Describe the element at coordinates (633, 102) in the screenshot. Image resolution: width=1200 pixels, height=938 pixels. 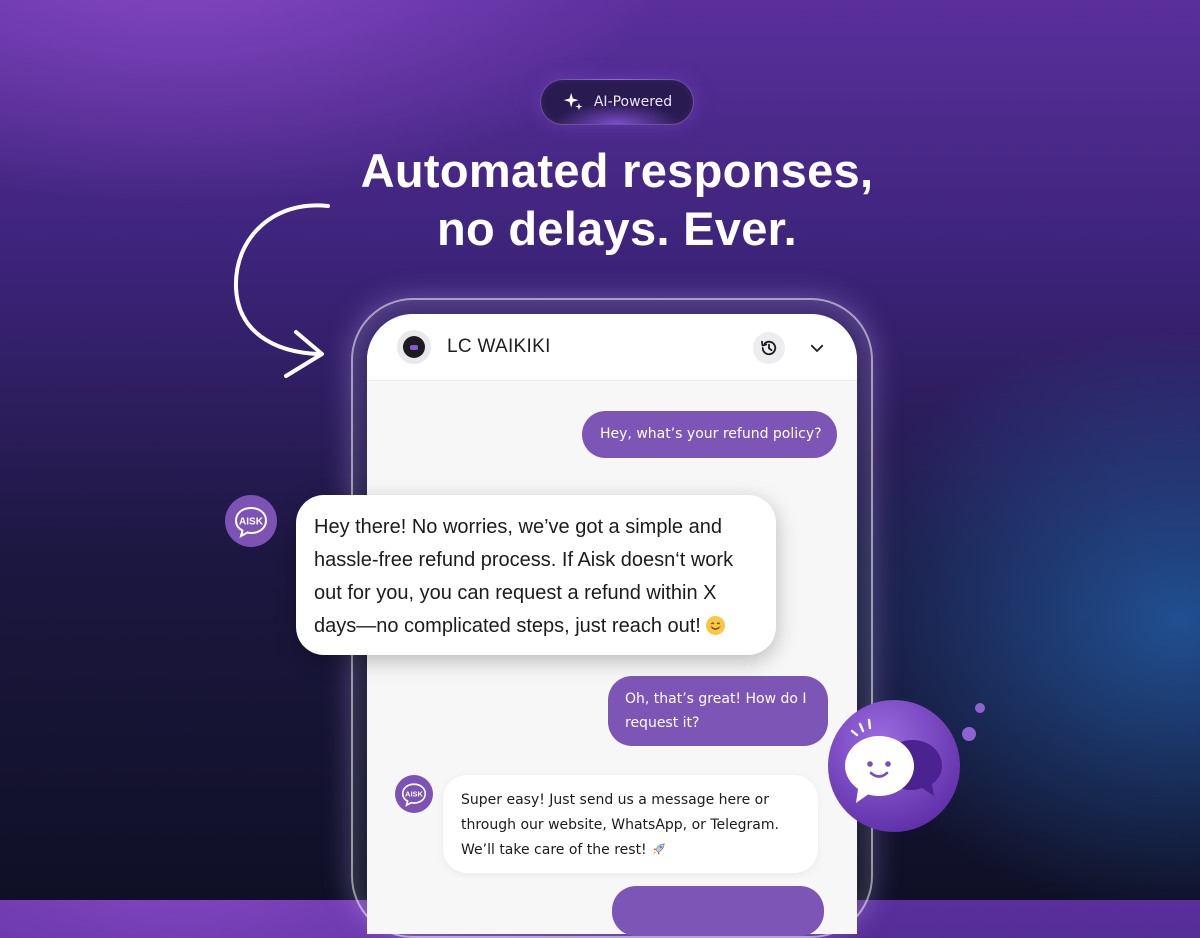
I see `badge-label: AI-Powered` at that location.